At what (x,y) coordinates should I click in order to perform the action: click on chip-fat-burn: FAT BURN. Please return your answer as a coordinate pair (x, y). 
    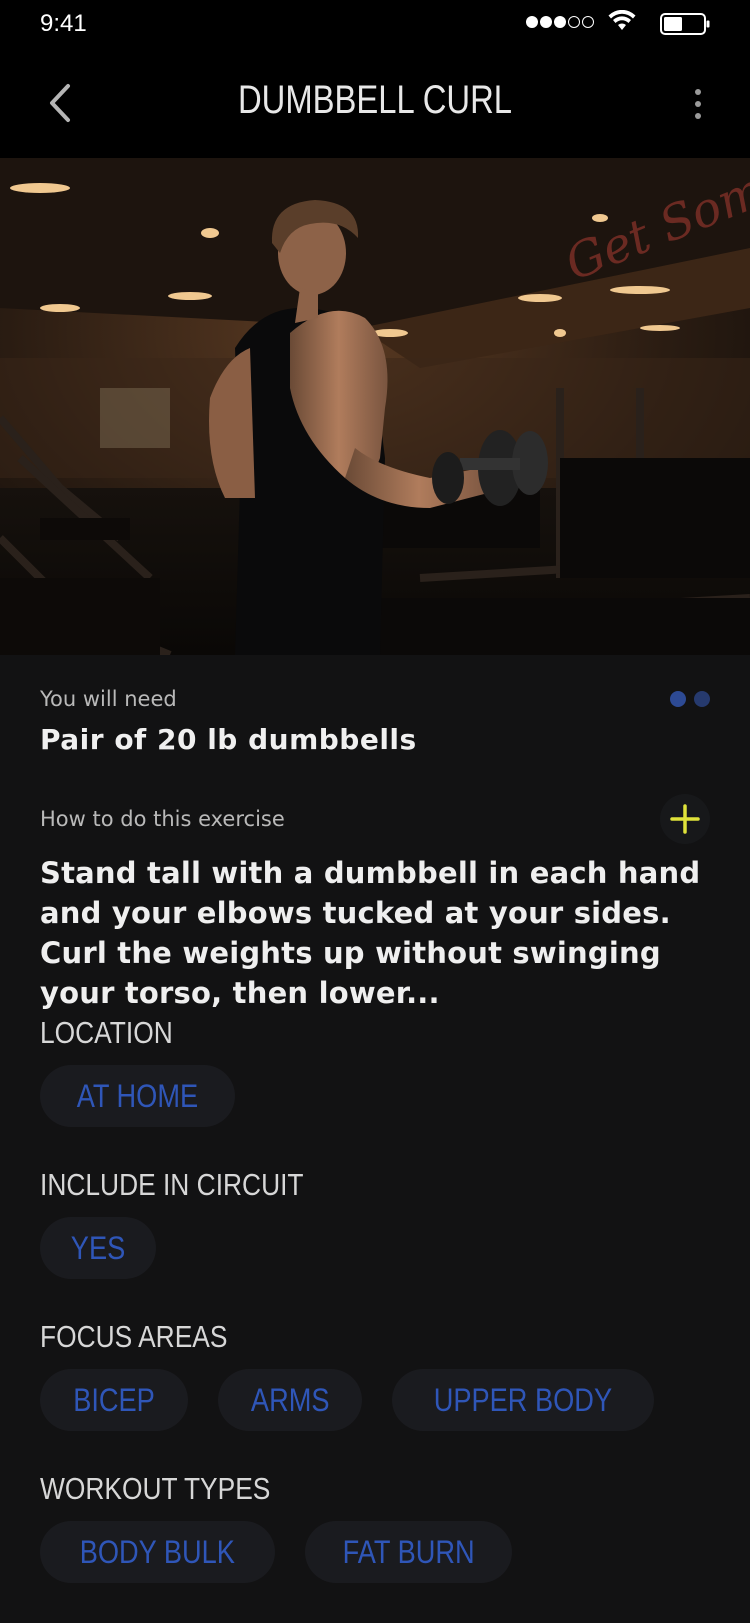
    Looking at the image, I should click on (408, 1552).